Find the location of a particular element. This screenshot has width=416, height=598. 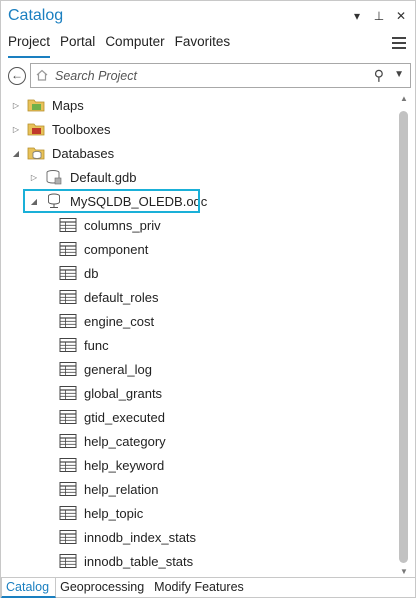

table-label: help_keyword is located at coordinates (124, 465).